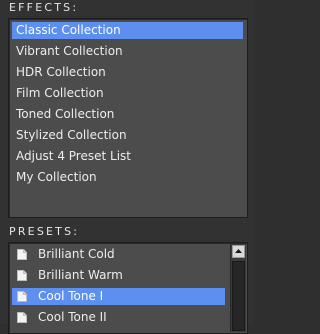 This screenshot has width=320, height=334. I want to click on scroll-up-button, so click(238, 251).